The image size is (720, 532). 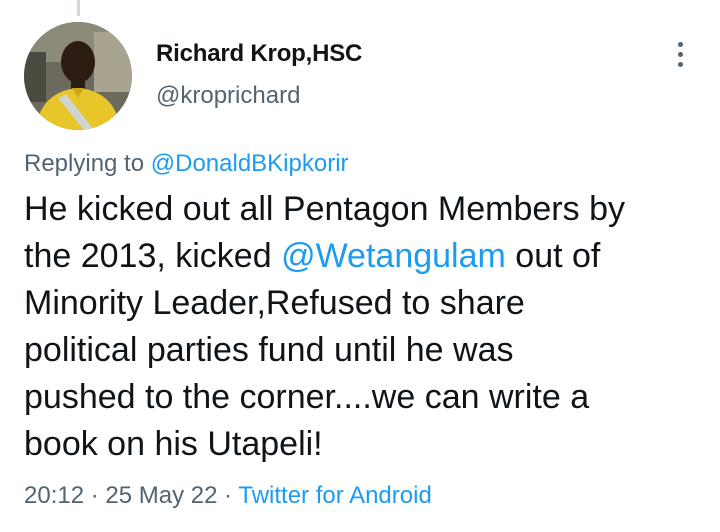 I want to click on replying-prefix: Replying to, so click(x=87, y=163).